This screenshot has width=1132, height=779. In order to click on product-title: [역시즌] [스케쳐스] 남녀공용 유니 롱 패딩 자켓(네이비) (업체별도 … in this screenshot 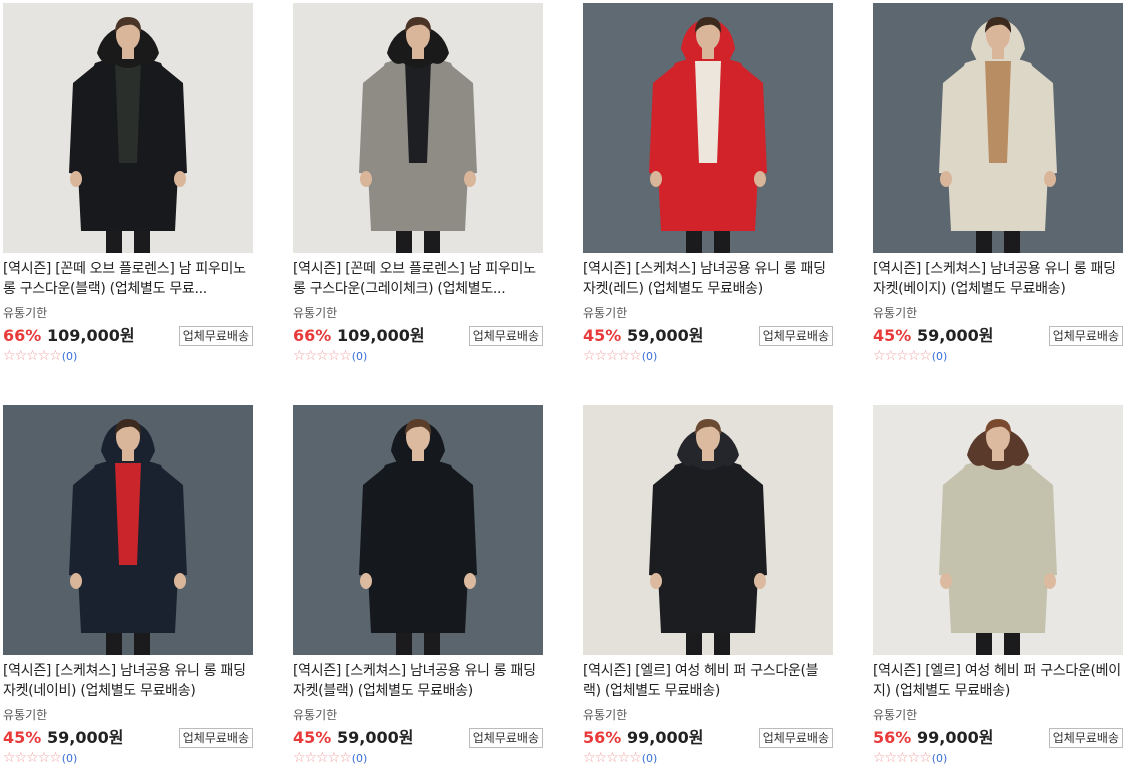, I will do `click(128, 681)`.